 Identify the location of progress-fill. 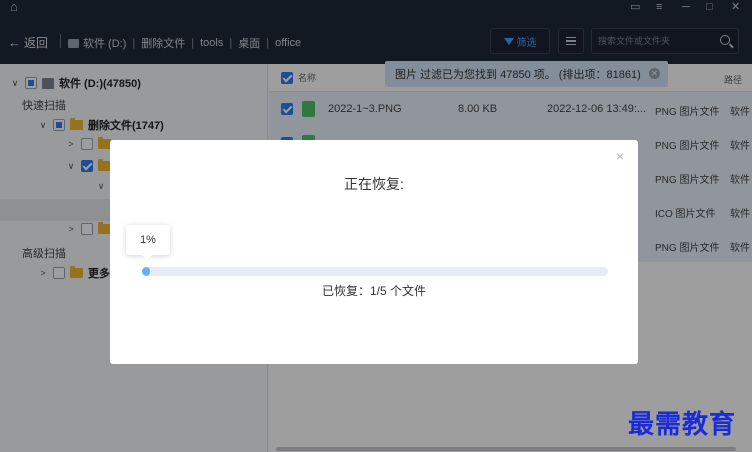
(146, 271).